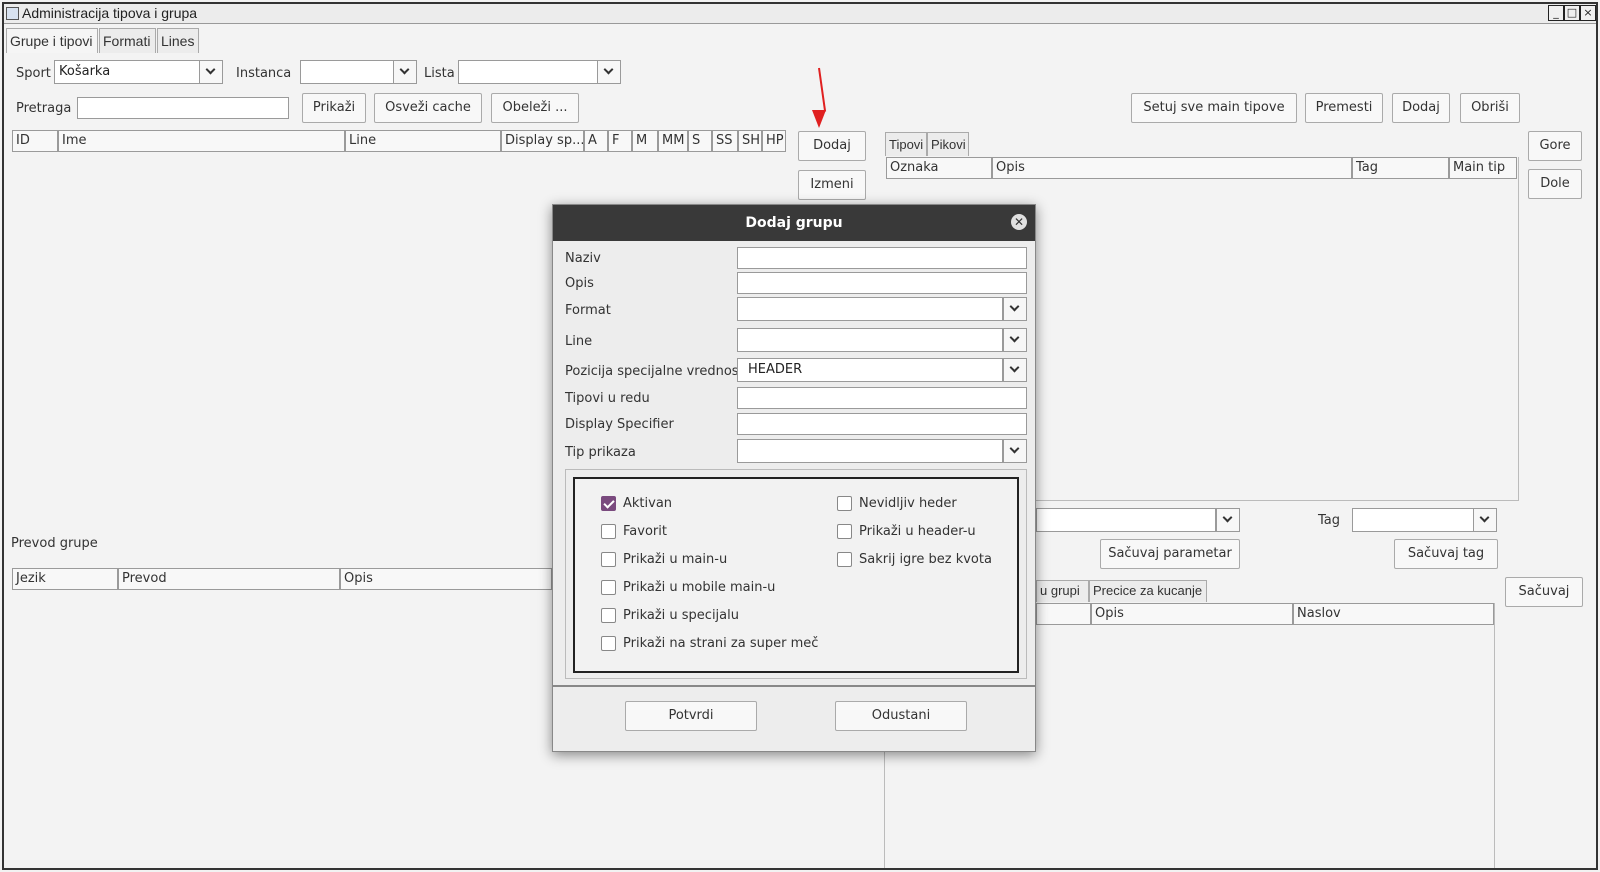  Describe the element at coordinates (1446, 554) in the screenshot. I see `sacuvaj-tag-button: Sačuvaj tag` at that location.